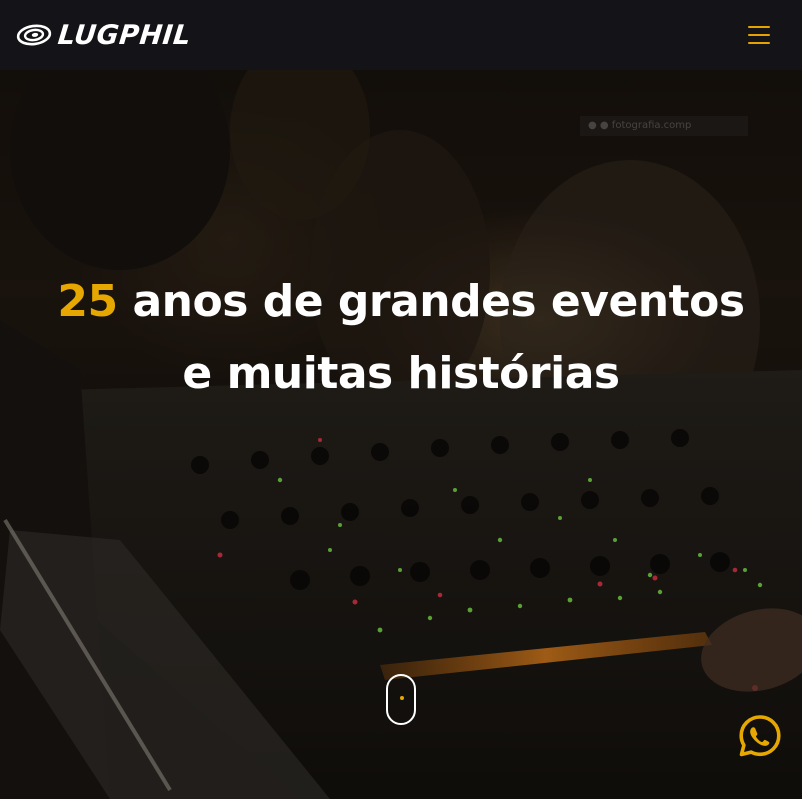  What do you see at coordinates (87, 301) in the screenshot?
I see `headline-years: 25` at bounding box center [87, 301].